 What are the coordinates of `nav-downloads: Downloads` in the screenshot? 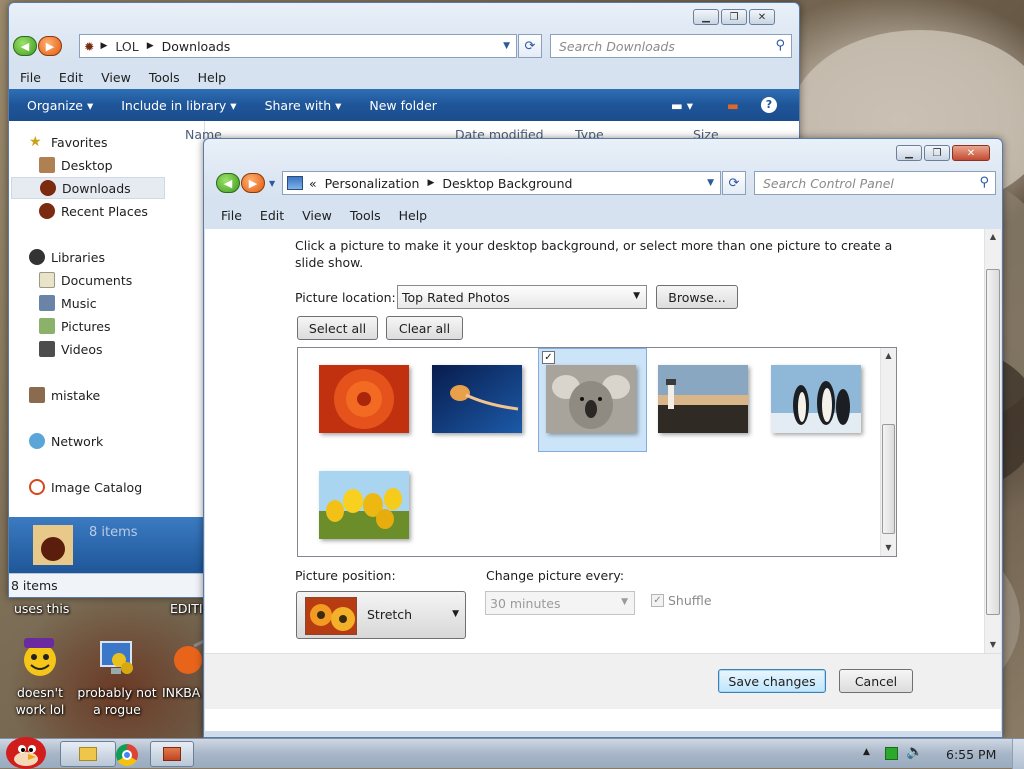 It's located at (88, 188).